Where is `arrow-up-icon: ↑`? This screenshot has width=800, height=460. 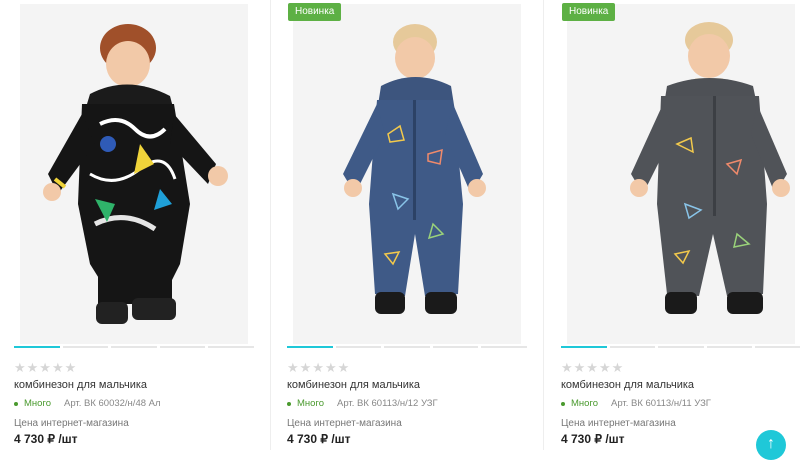 arrow-up-icon: ↑ is located at coordinates (771, 443).